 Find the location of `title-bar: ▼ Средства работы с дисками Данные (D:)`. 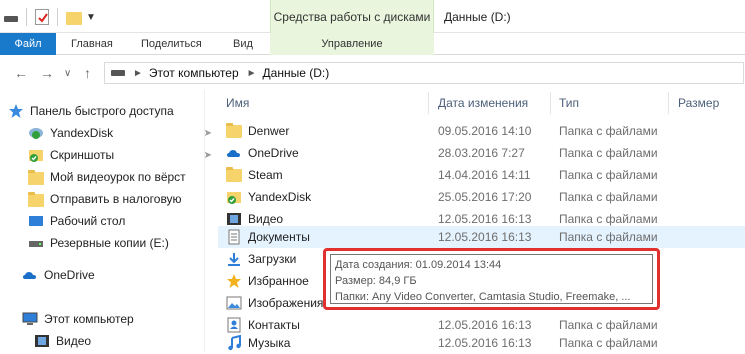

title-bar: ▼ Средства работы с дисками Данные (D:) is located at coordinates (372, 26).